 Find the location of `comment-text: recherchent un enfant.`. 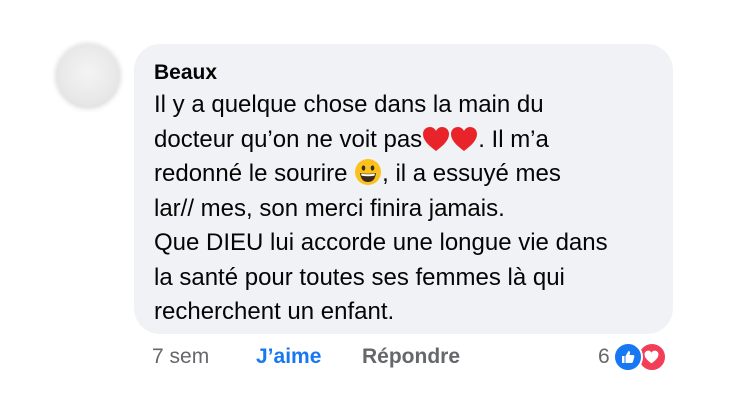

comment-text: recherchent un enfant. is located at coordinates (274, 311).